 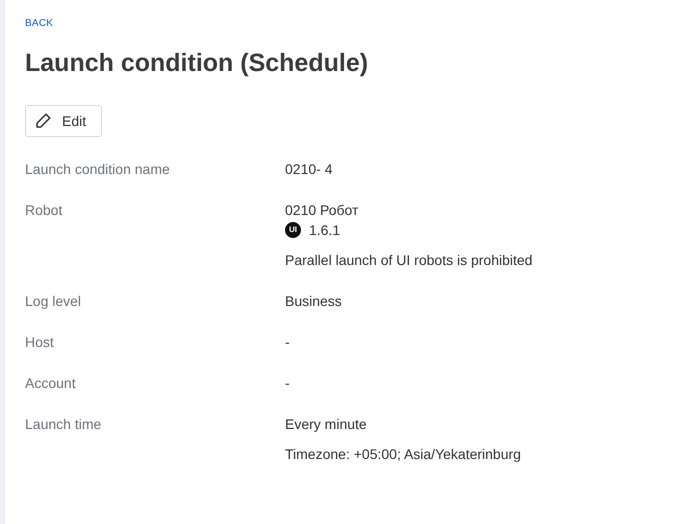 What do you see at coordinates (326, 424) in the screenshot?
I see `field-value: Every minute` at bounding box center [326, 424].